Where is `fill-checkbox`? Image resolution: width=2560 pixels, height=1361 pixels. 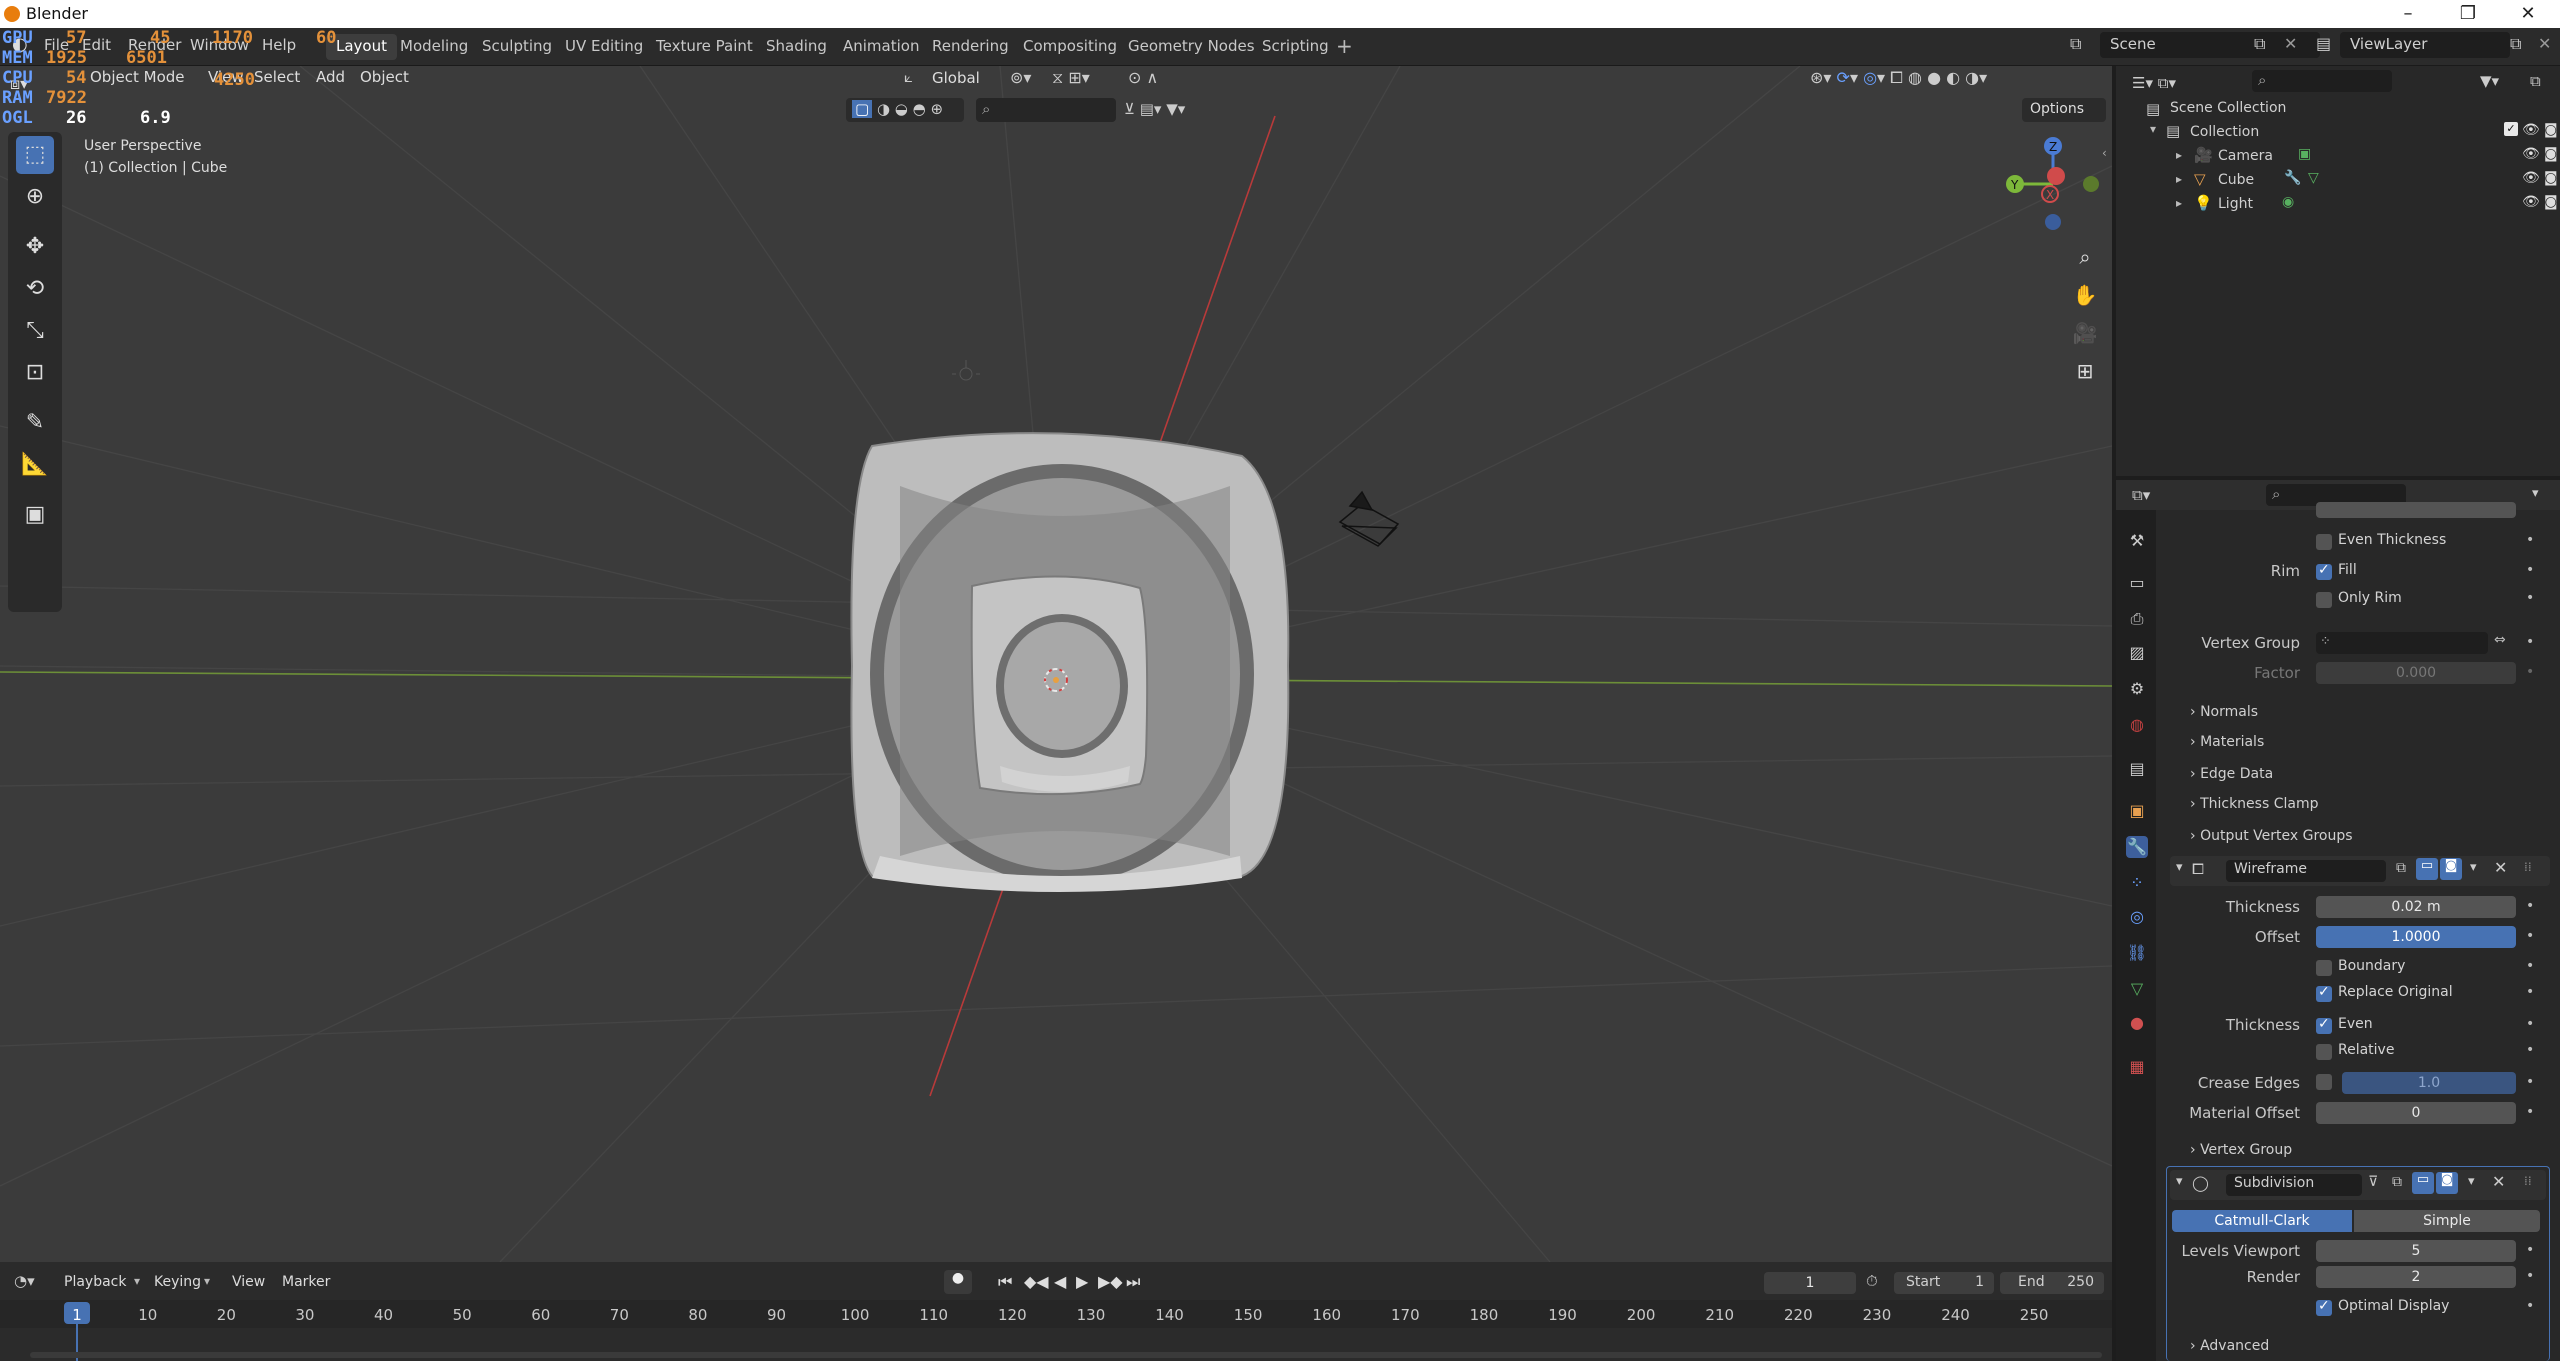
fill-checkbox is located at coordinates (2324, 571).